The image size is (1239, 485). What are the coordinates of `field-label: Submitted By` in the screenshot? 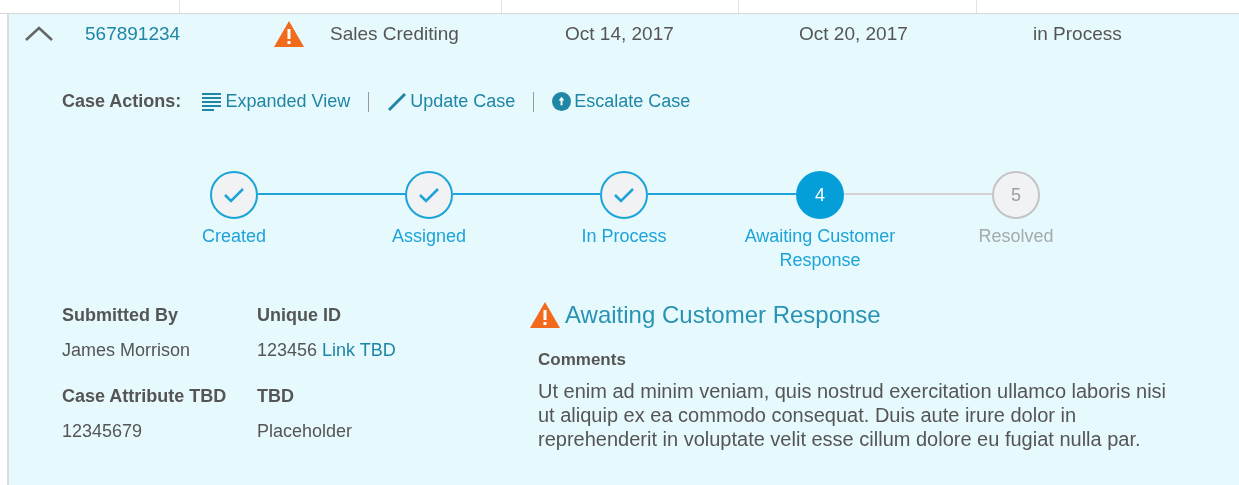 It's located at (120, 315).